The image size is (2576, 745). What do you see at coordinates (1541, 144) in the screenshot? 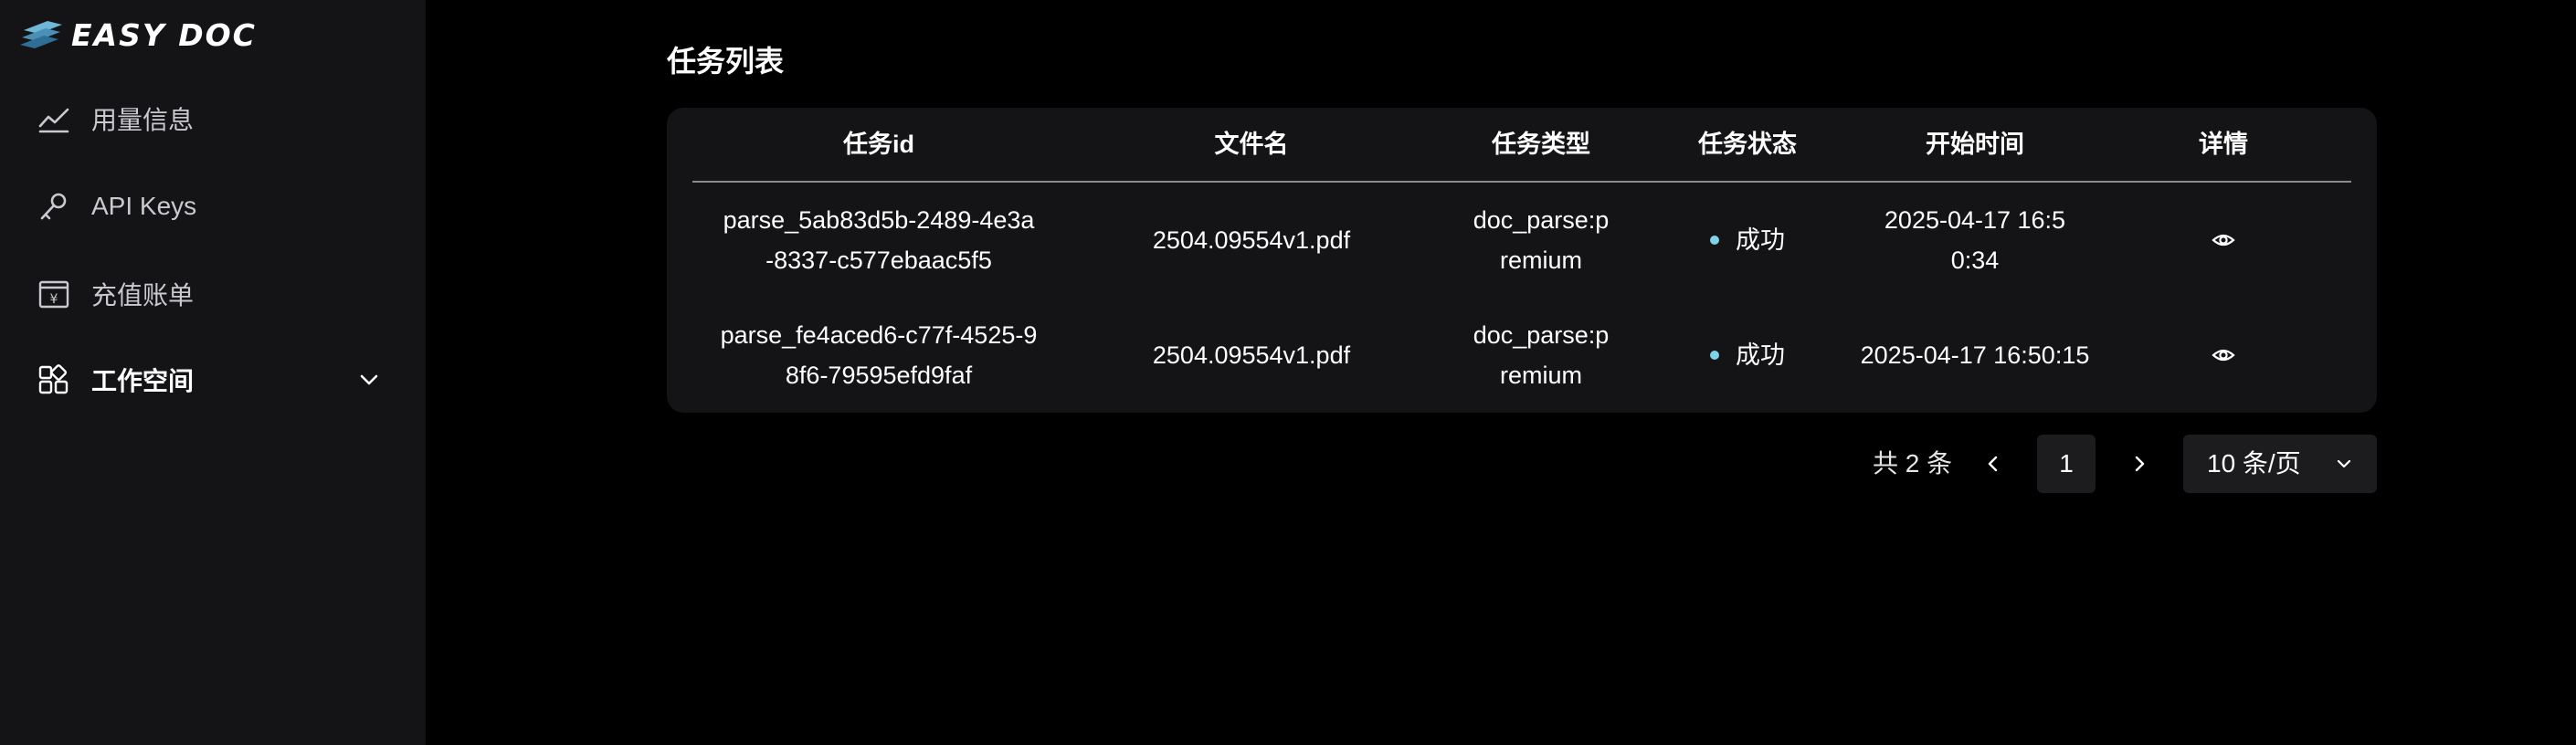
I see `column-header-task-type: 任务类型` at bounding box center [1541, 144].